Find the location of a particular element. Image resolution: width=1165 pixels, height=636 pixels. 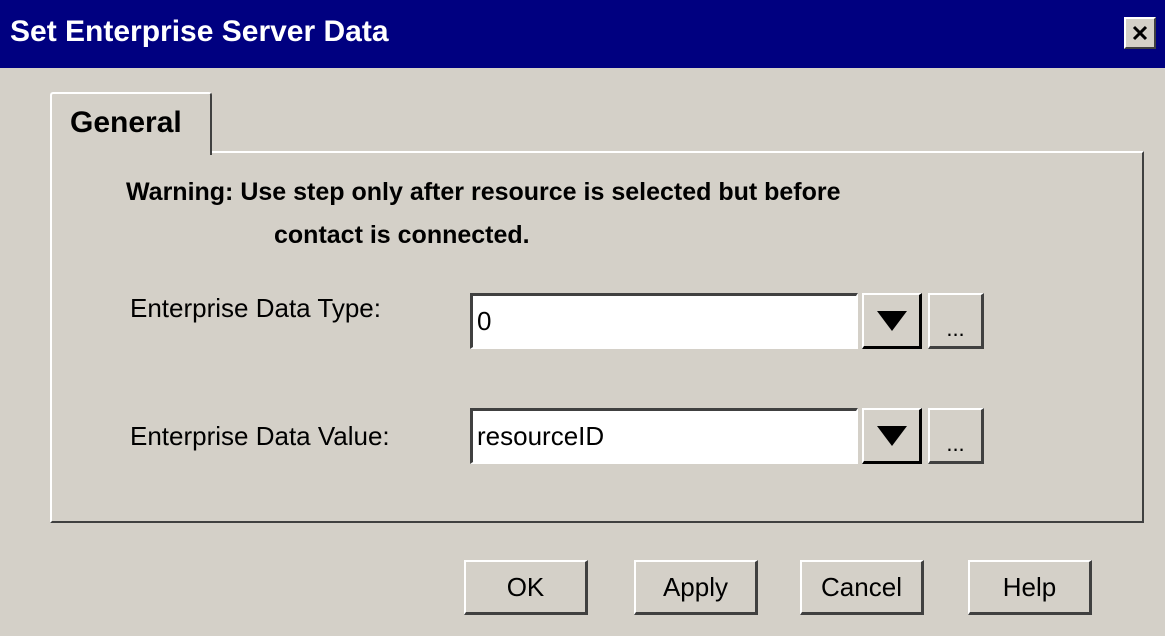

tab-general: General is located at coordinates (131, 123).